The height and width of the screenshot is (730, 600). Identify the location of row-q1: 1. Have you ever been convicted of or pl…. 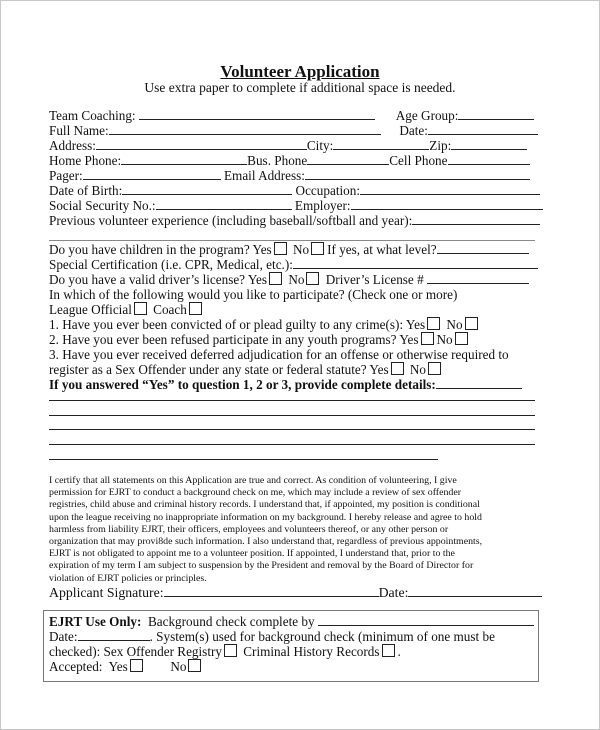
(265, 324).